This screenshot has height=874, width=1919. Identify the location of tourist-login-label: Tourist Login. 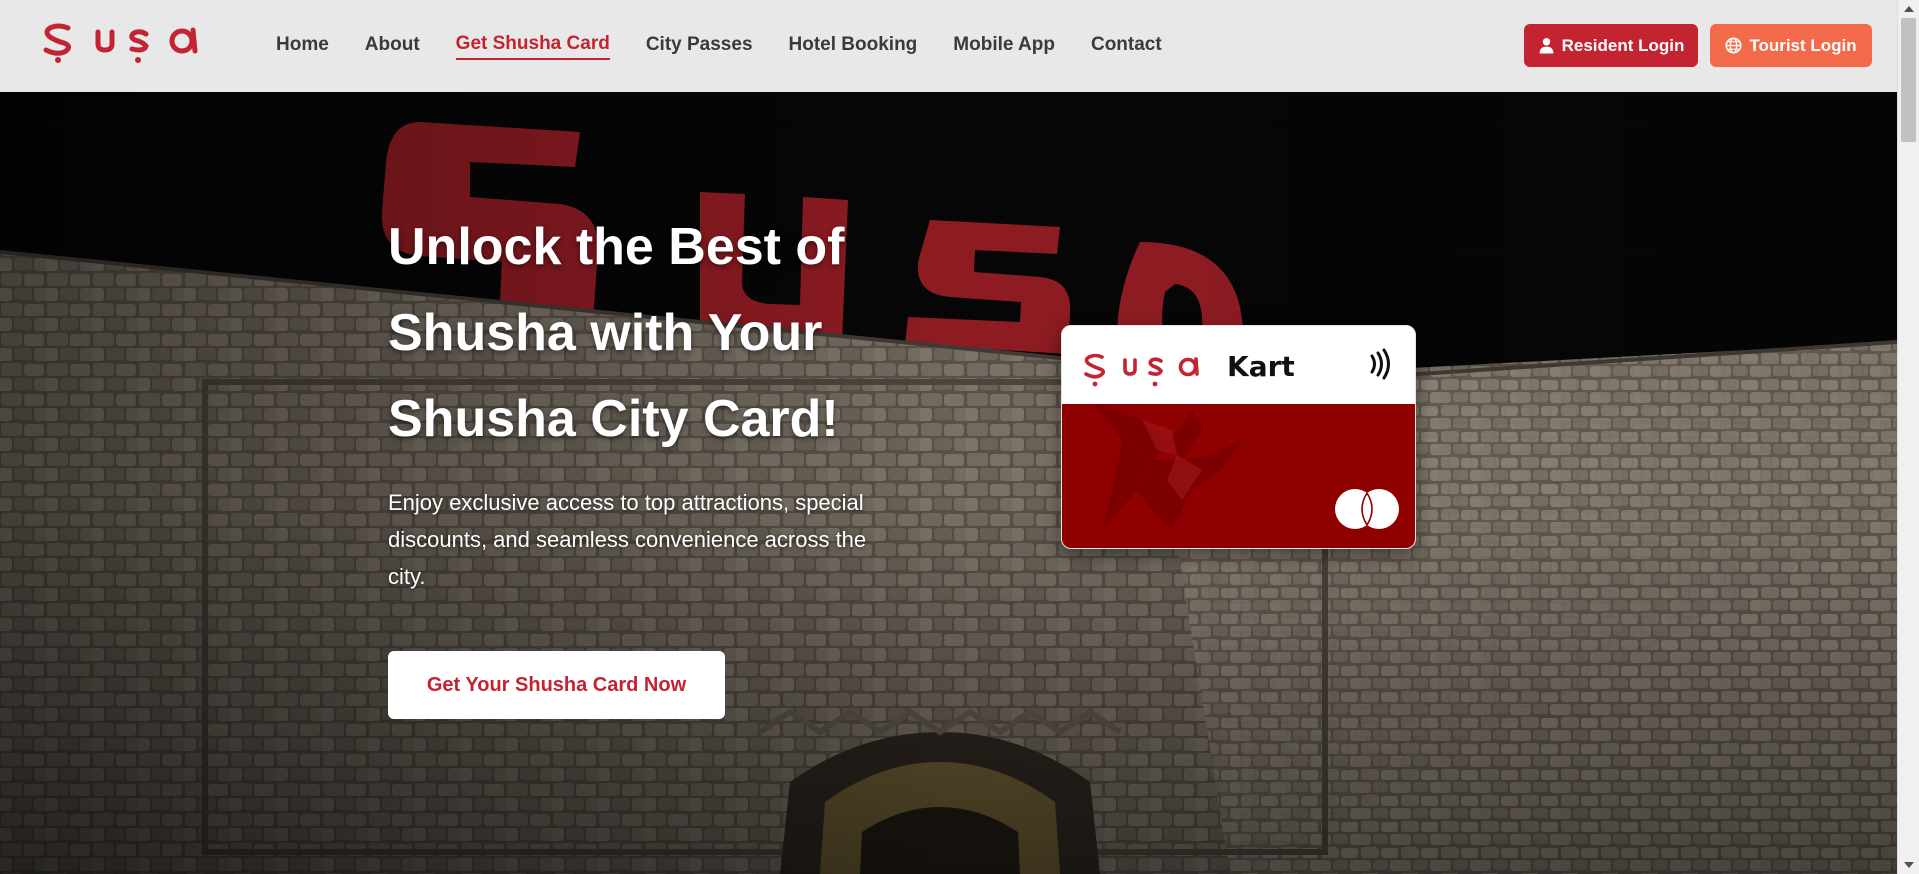
(1803, 45).